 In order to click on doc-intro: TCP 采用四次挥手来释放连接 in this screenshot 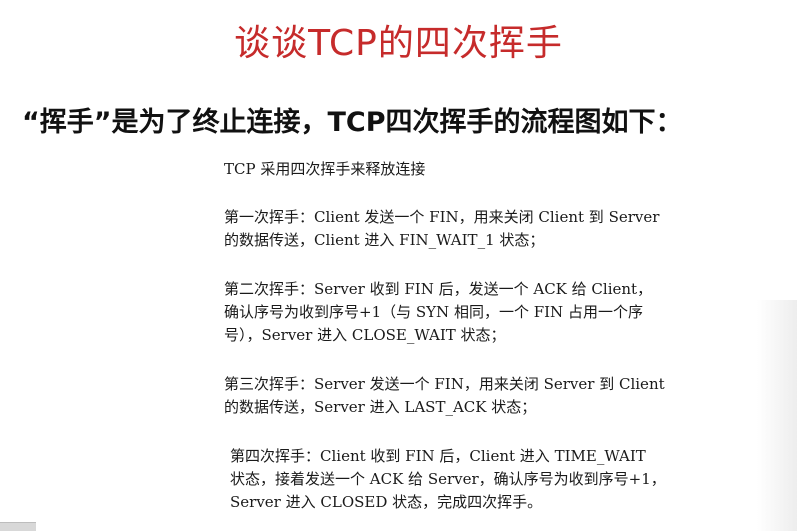, I will do `click(325, 169)`.